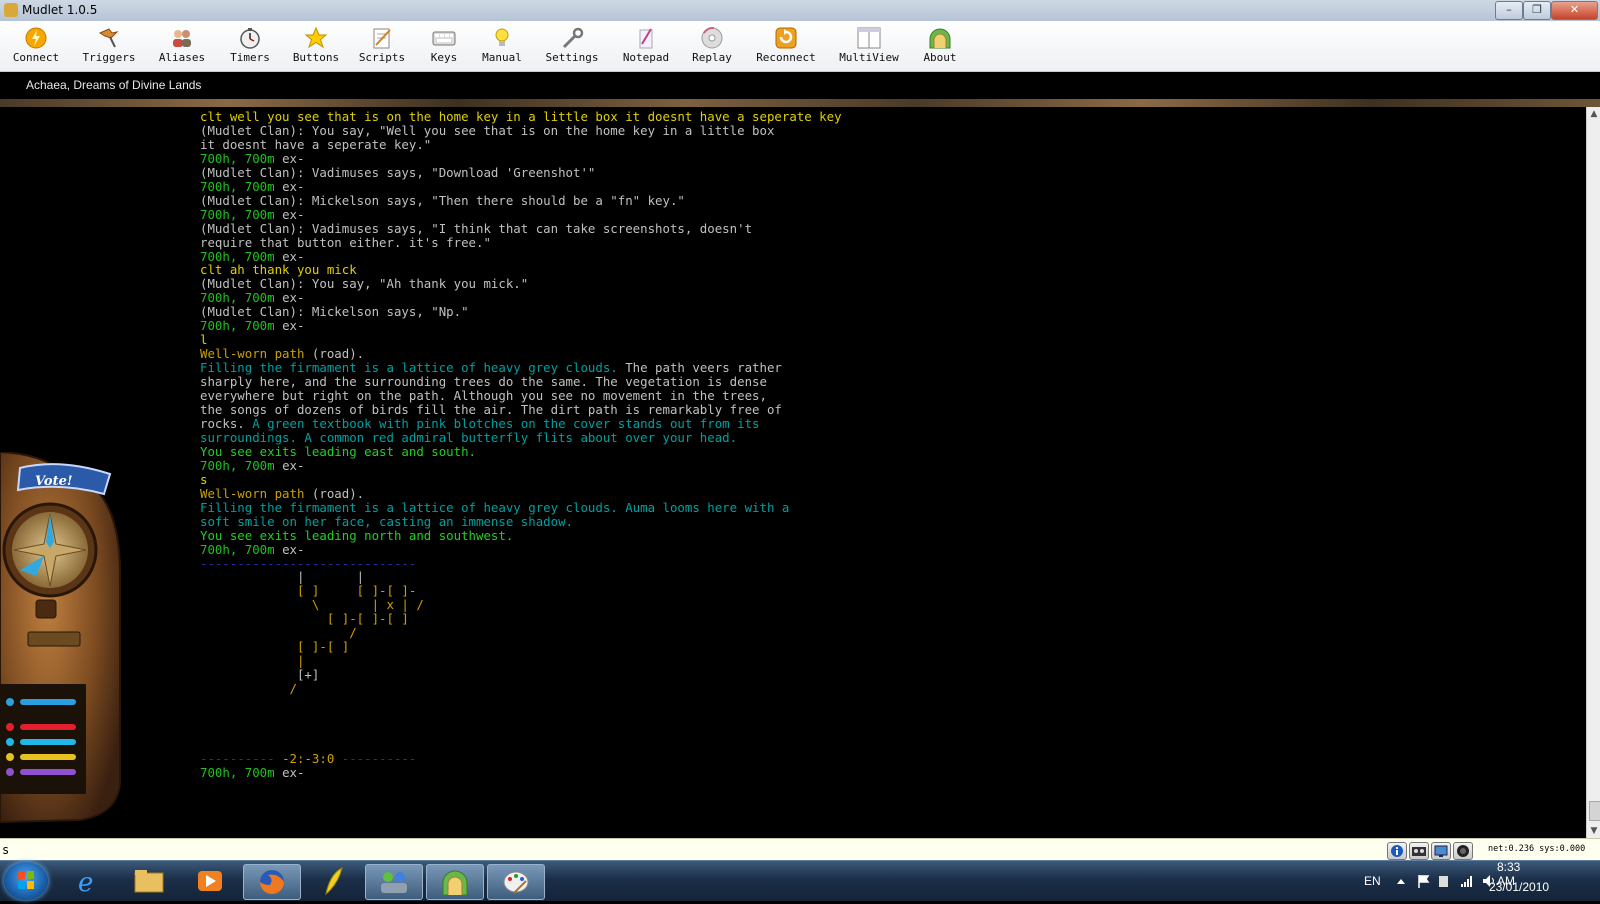  Describe the element at coordinates (800, 103) in the screenshot. I see `decorative-border` at that location.